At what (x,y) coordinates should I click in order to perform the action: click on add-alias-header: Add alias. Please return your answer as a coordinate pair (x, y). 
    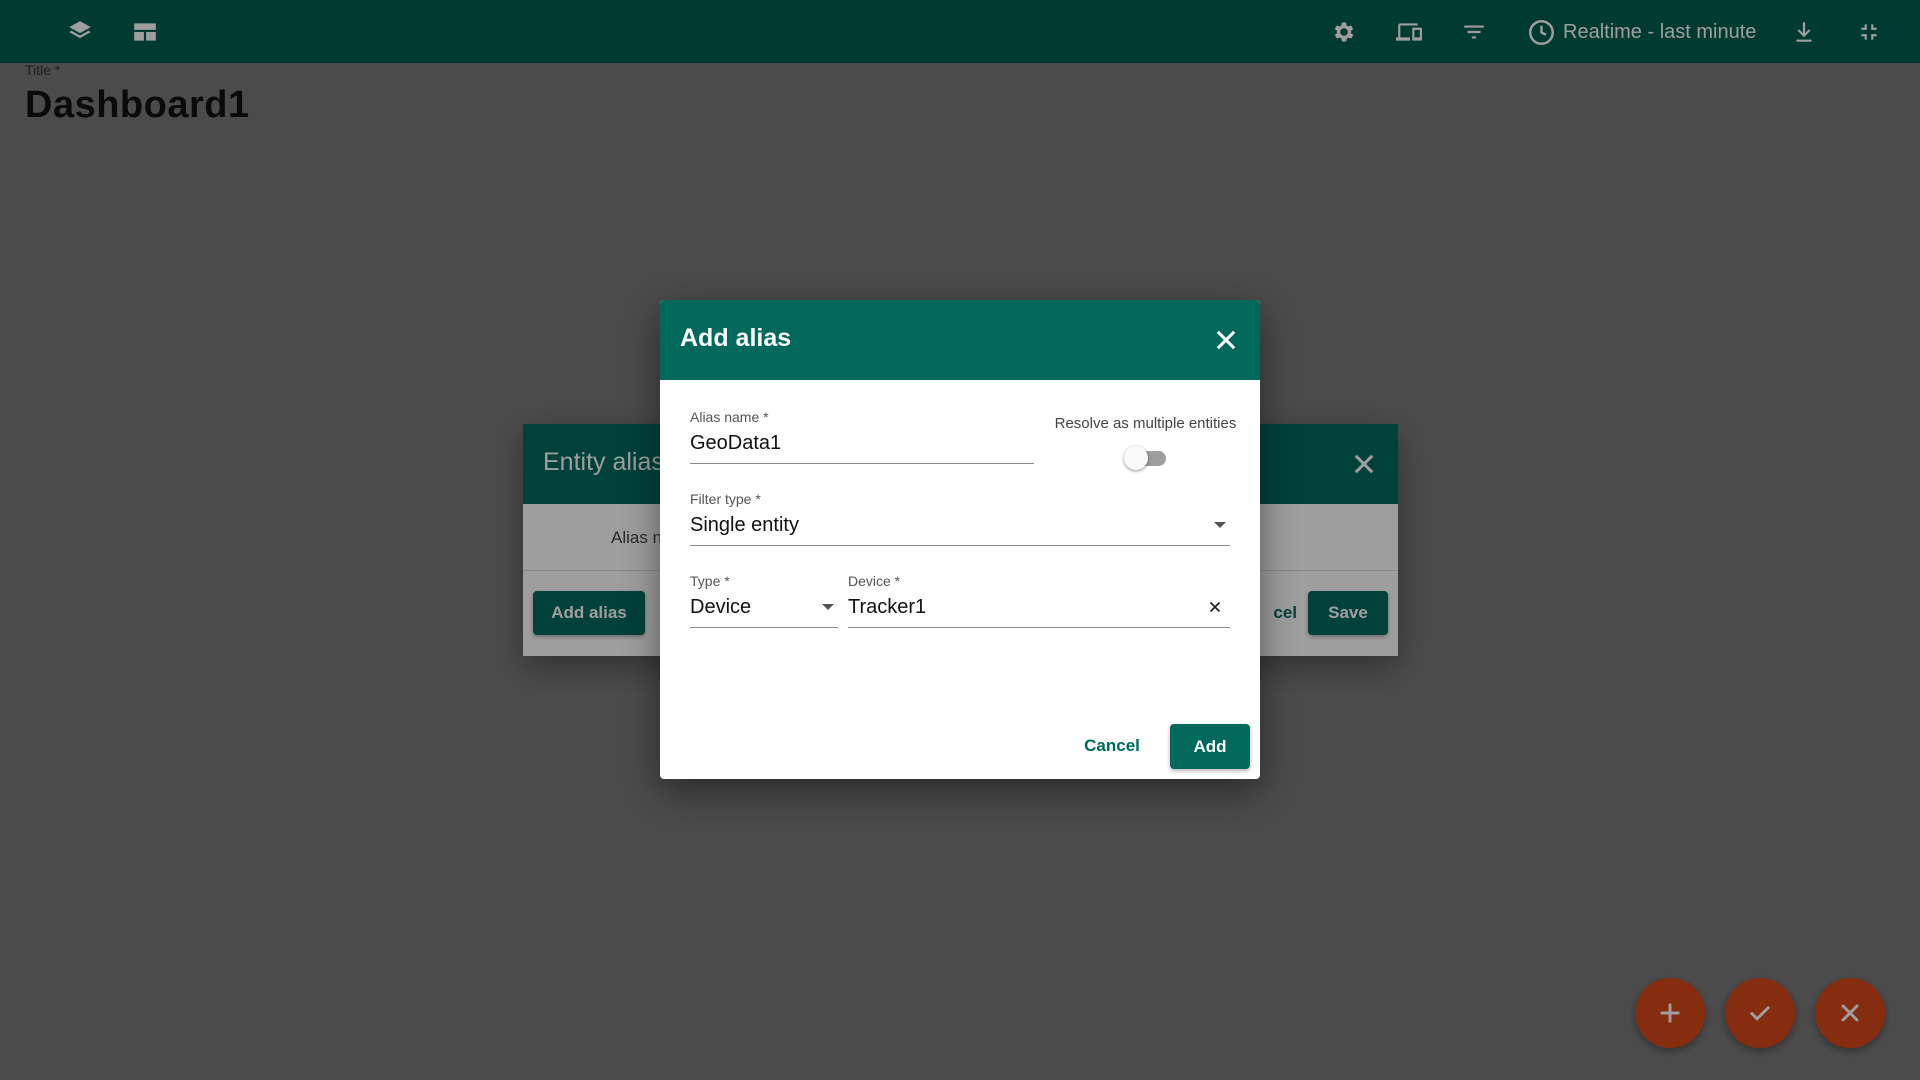
    Looking at the image, I should click on (960, 340).